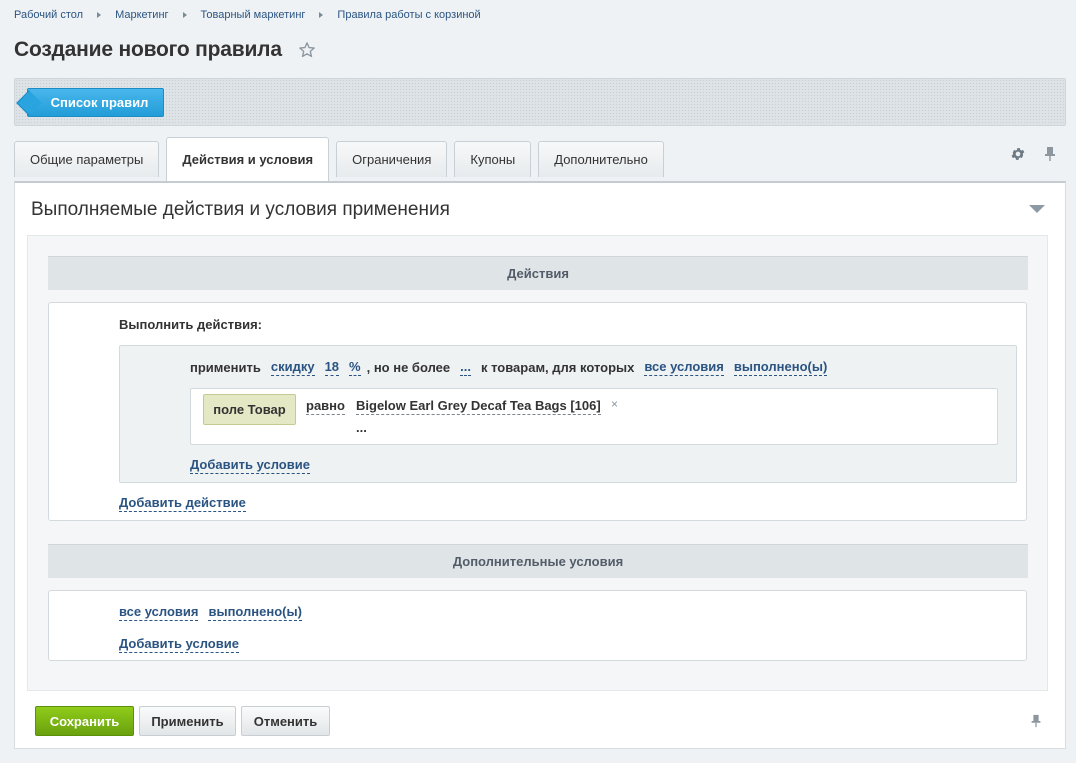 The width and height of the screenshot is (1076, 763). I want to click on collapse-icon, so click(1037, 209).